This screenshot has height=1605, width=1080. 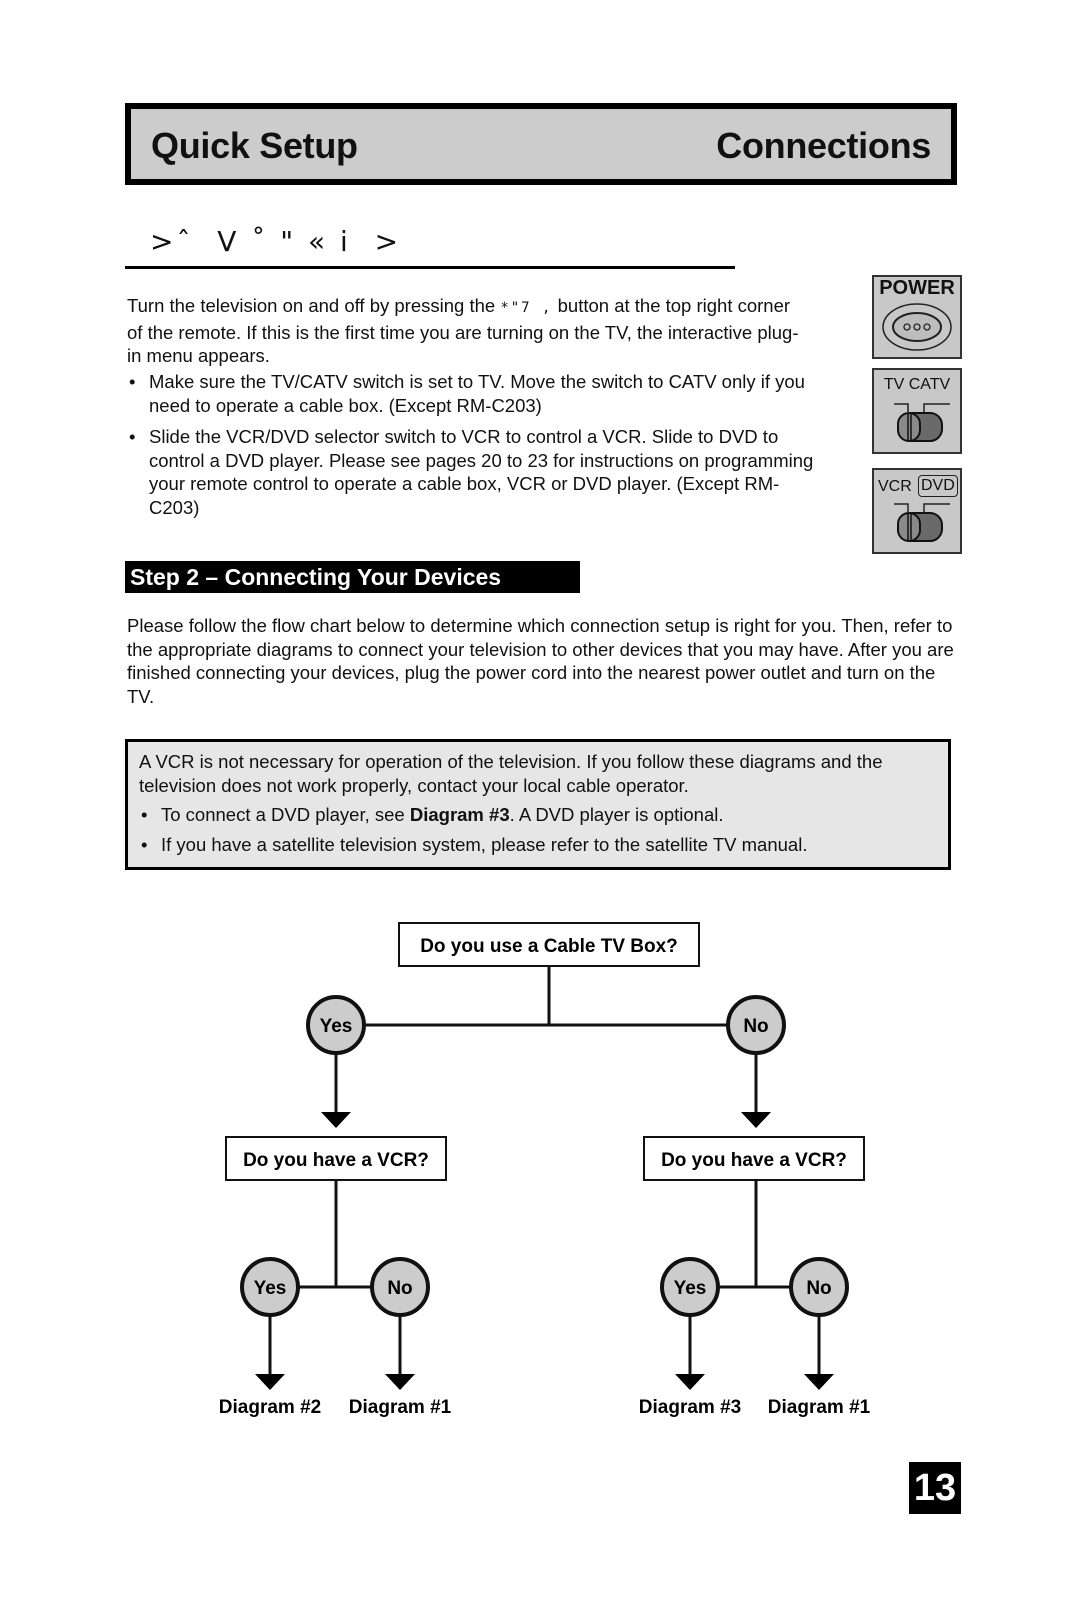 I want to click on flowchart-arrowheads, so click(x=544, y=1251).